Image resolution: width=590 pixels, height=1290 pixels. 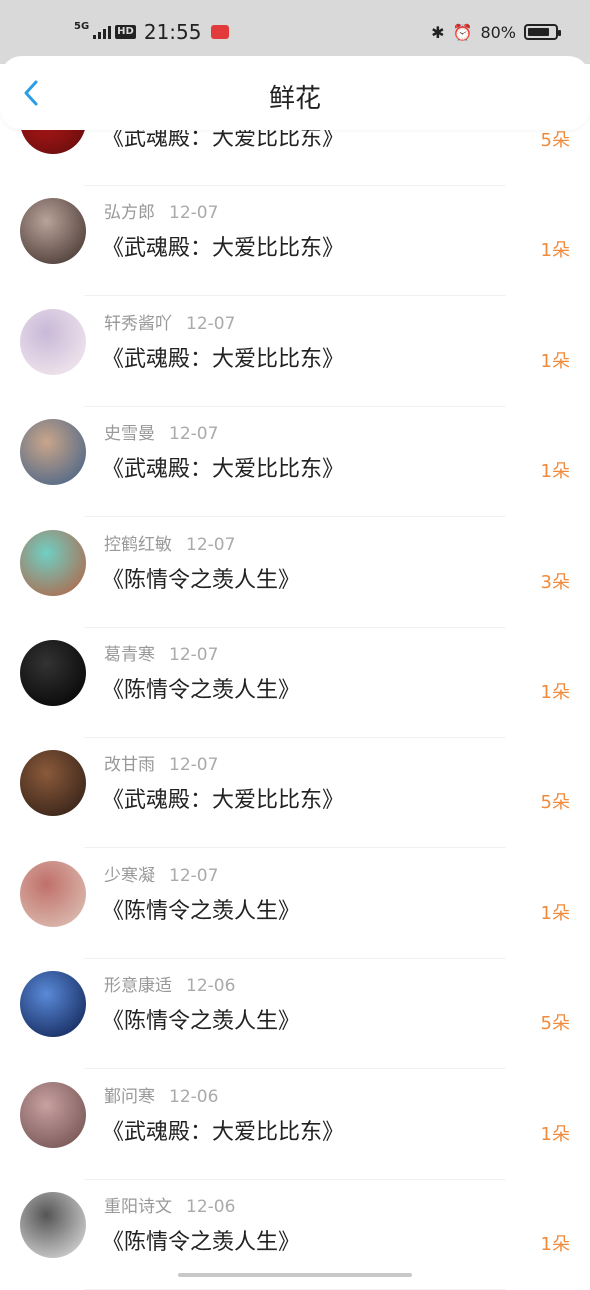 What do you see at coordinates (555, 582) in the screenshot?
I see `flower-count: 3朵` at bounding box center [555, 582].